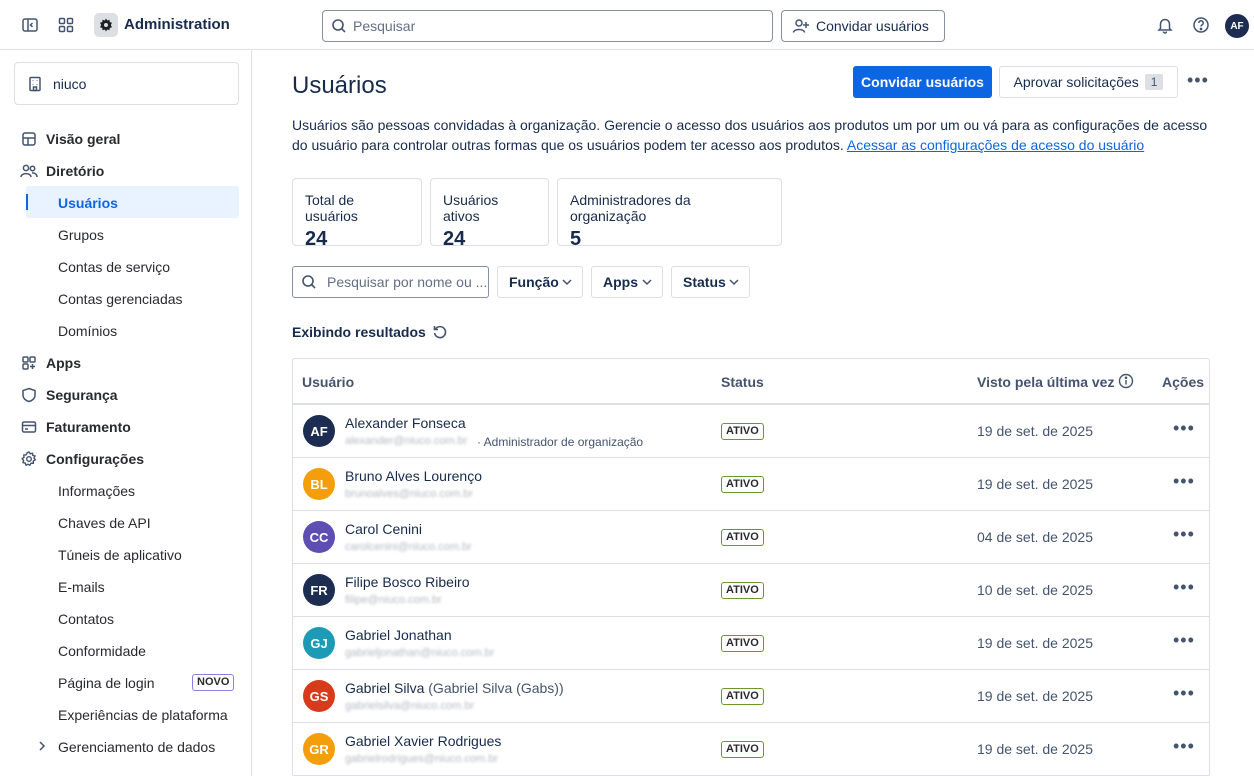 The height and width of the screenshot is (776, 1254). I want to click on sidebar-item-usuarios: Usuários, so click(125, 202).